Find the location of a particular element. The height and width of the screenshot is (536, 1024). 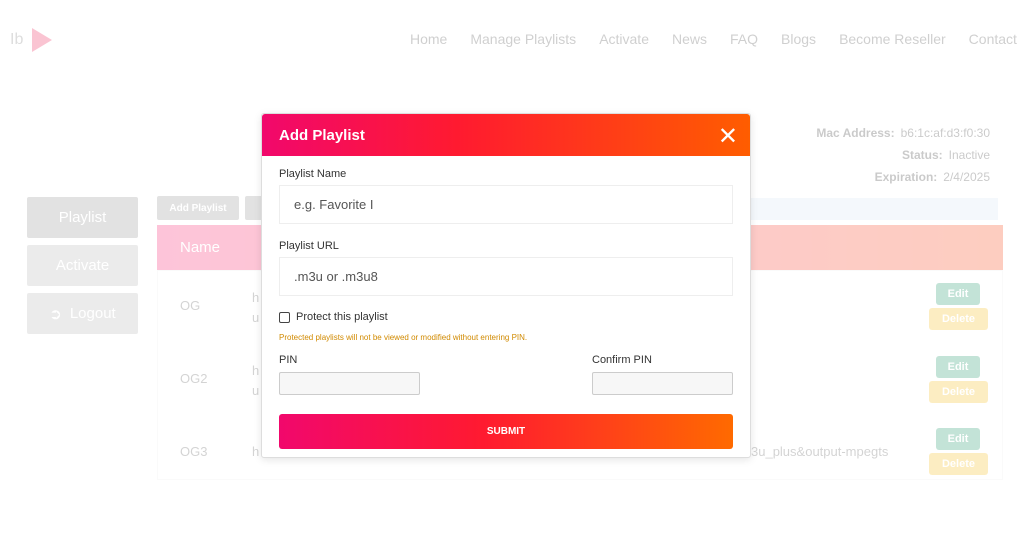

nav-contact: Contact is located at coordinates (993, 39).